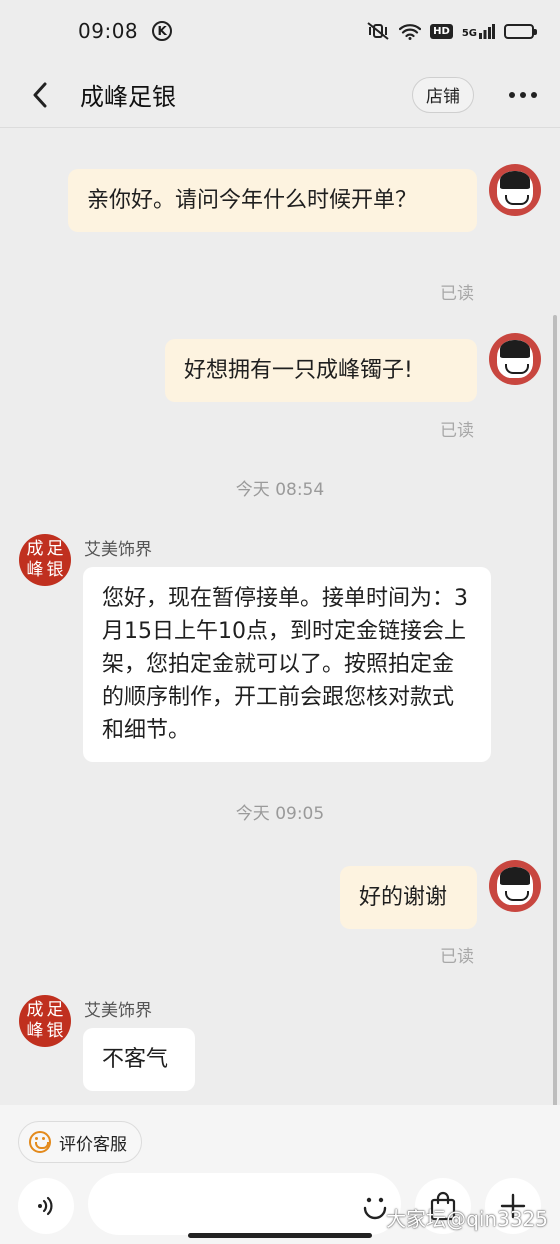 The width and height of the screenshot is (560, 1244). What do you see at coordinates (280, 814) in the screenshot?
I see `time-separator: 今天 09:05` at bounding box center [280, 814].